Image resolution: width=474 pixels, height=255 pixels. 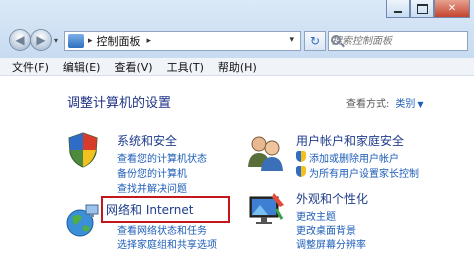 I want to click on back-arrow-icon: ◀, so click(x=20, y=40).